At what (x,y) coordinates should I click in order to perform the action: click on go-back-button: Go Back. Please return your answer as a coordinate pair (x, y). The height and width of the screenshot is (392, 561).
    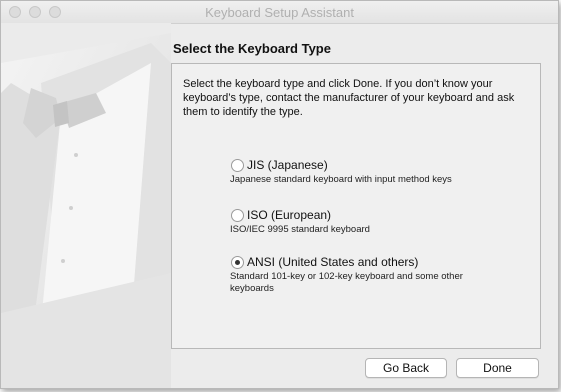
    Looking at the image, I should click on (406, 368).